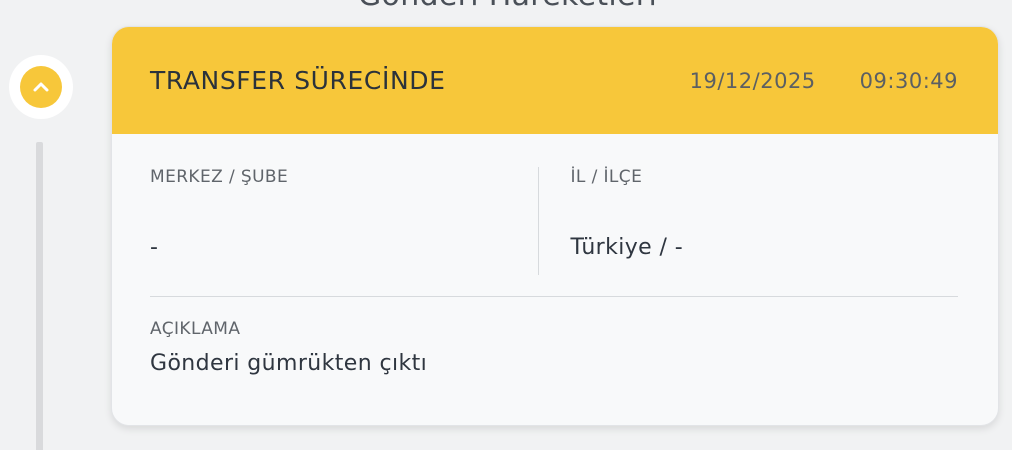  What do you see at coordinates (627, 247) in the screenshot?
I see `location-value: Türkiye / -` at bounding box center [627, 247].